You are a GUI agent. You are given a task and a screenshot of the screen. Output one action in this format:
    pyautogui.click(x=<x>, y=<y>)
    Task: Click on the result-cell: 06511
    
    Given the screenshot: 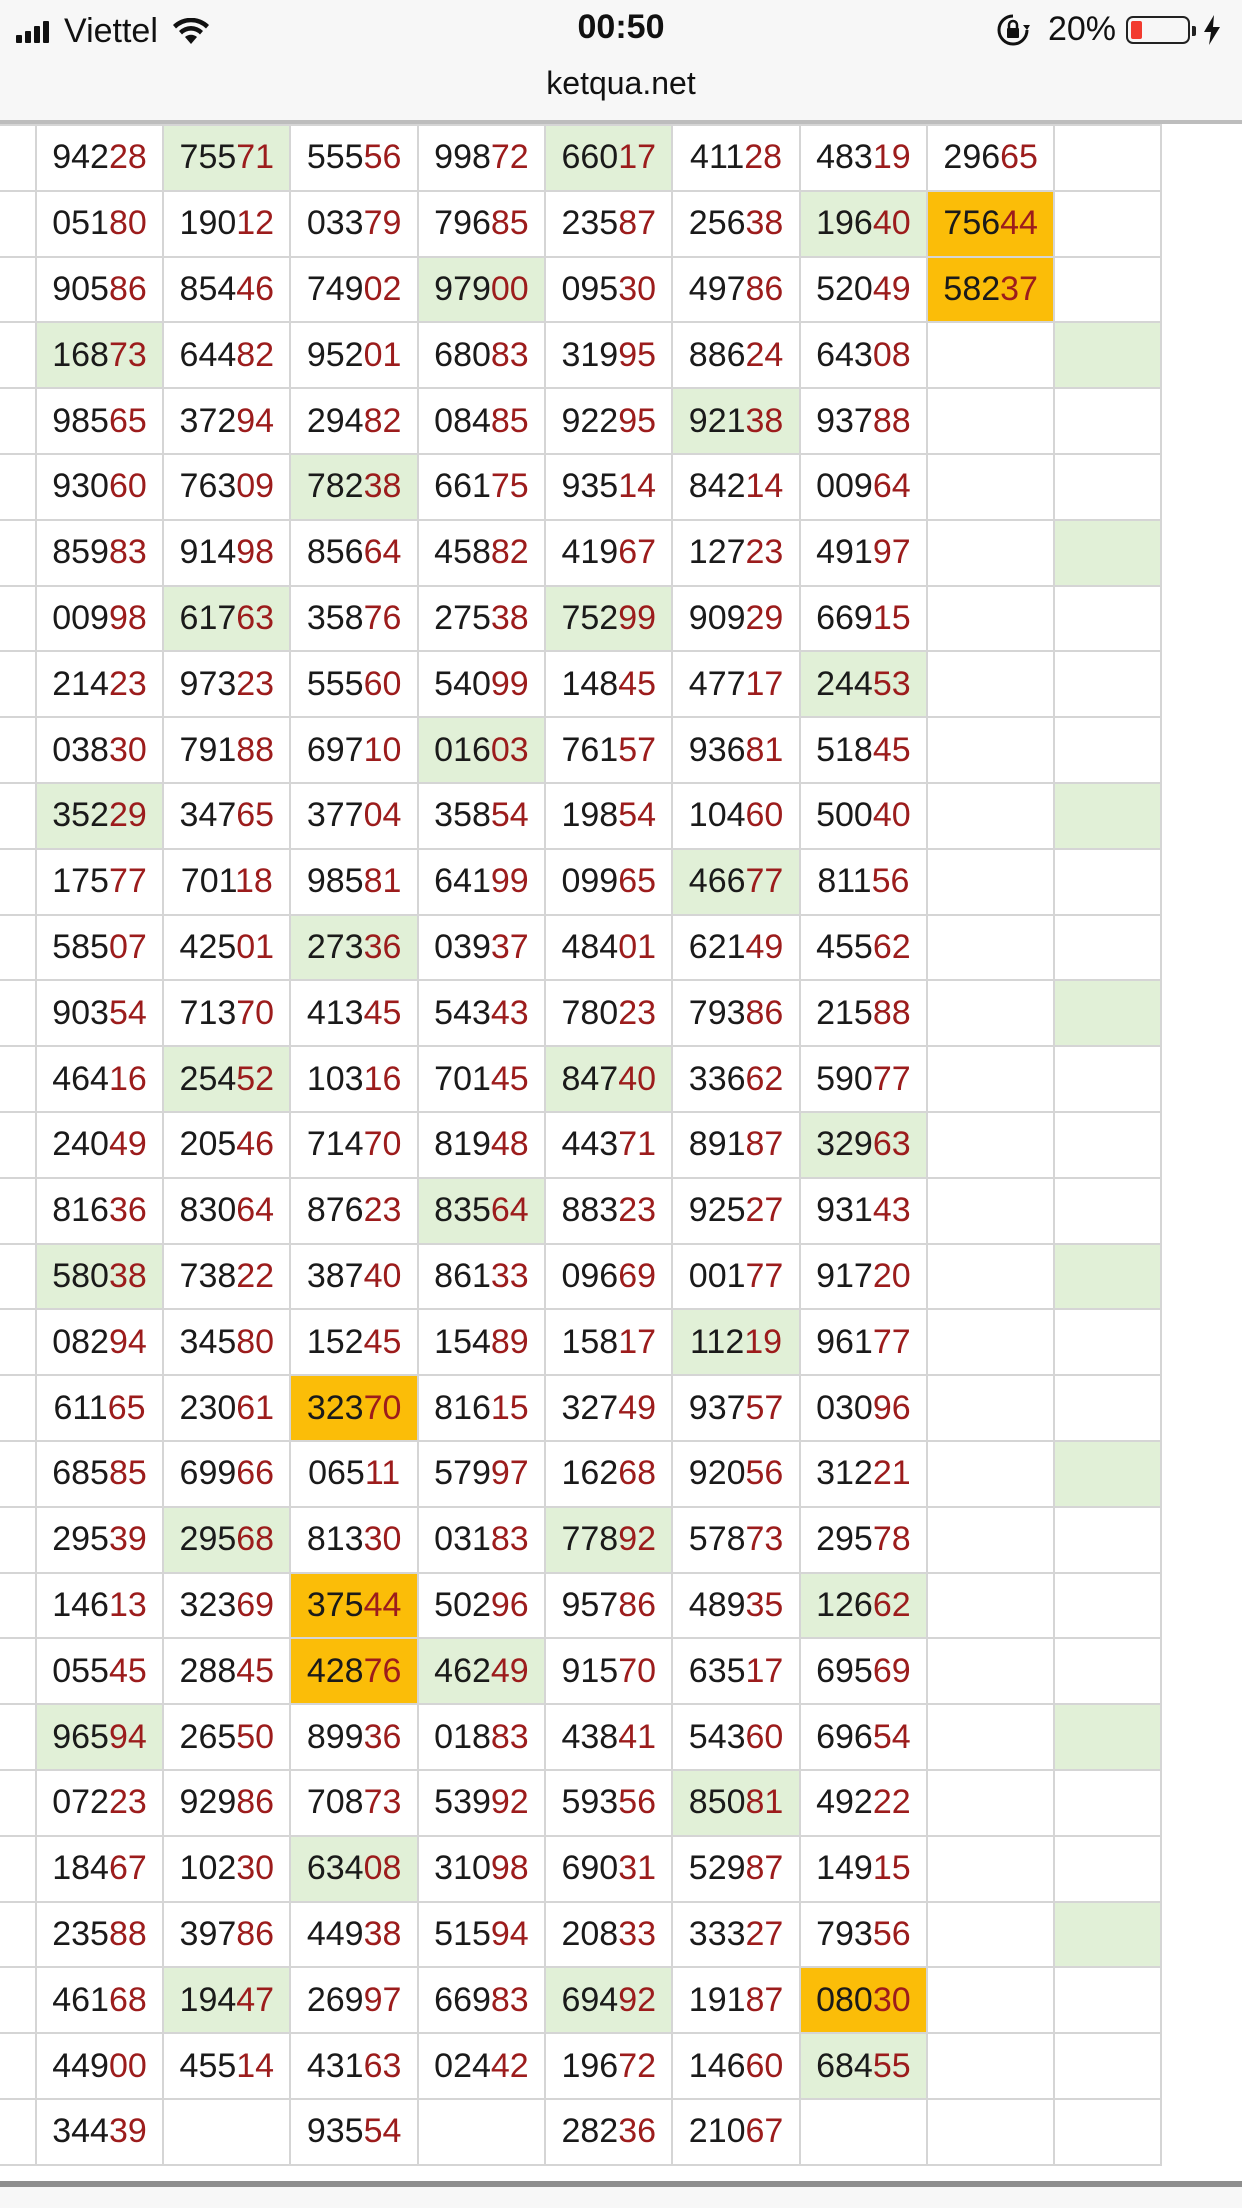 What is the action you would take?
    pyautogui.click(x=354, y=1473)
    